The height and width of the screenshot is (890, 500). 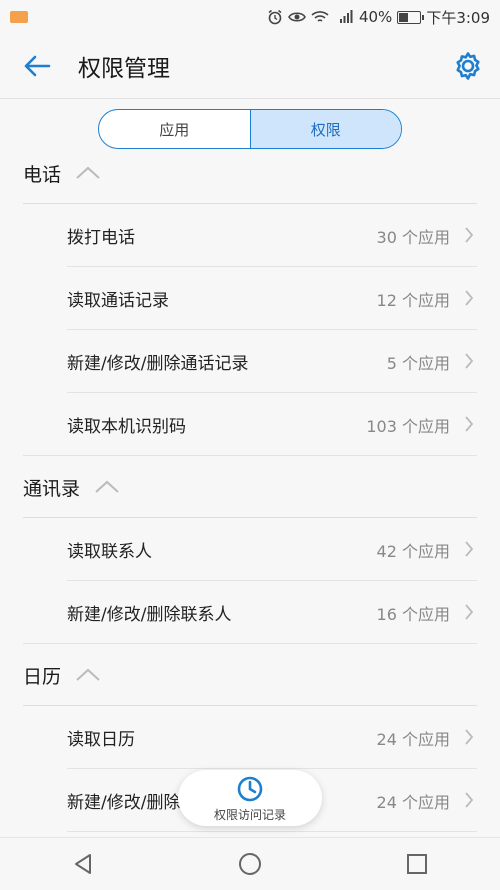 I want to click on item-count: 103 个应用, so click(x=408, y=426).